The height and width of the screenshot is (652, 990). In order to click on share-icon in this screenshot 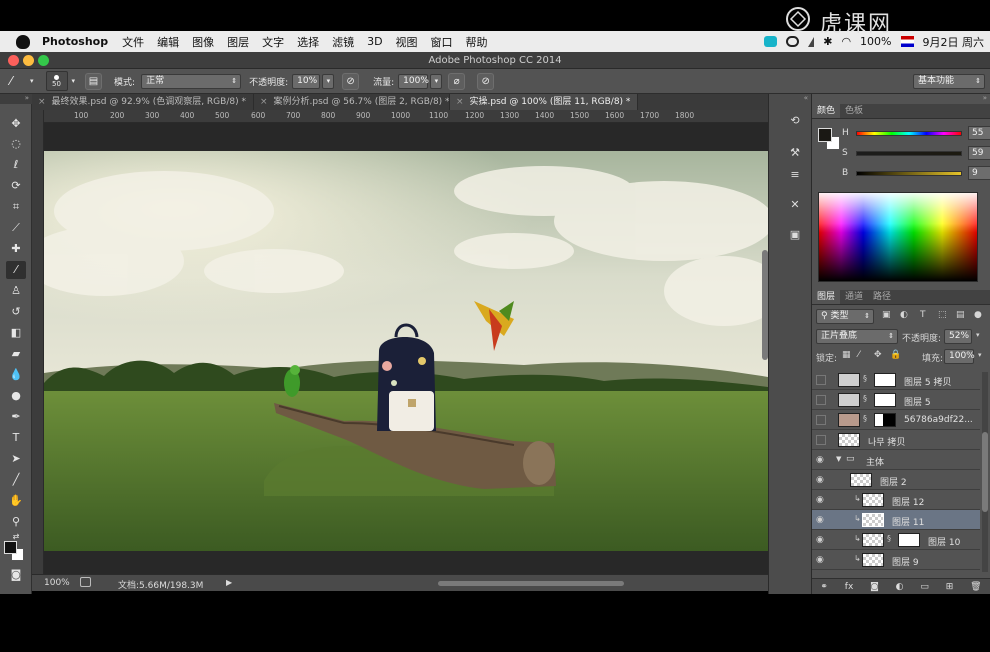, I will do `click(85, 582)`.